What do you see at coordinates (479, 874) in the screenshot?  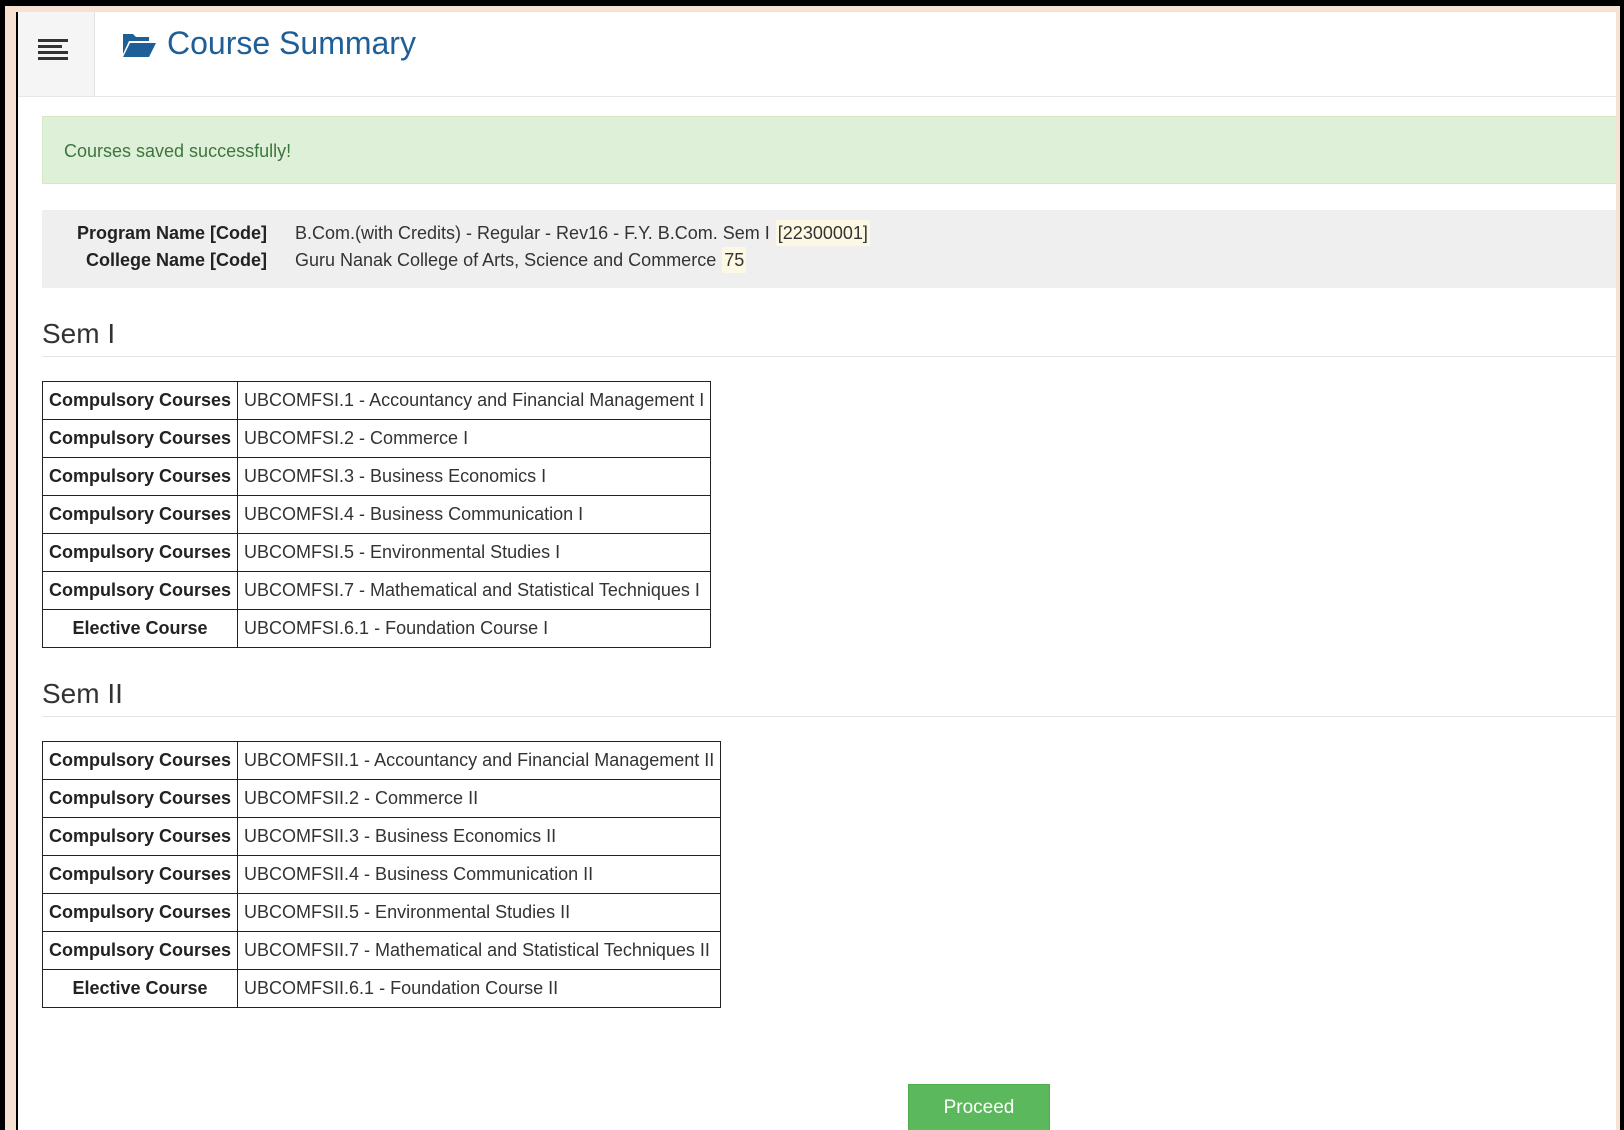 I see `course-name-cell: UBCOMFSII.4 - Business Communication II` at bounding box center [479, 874].